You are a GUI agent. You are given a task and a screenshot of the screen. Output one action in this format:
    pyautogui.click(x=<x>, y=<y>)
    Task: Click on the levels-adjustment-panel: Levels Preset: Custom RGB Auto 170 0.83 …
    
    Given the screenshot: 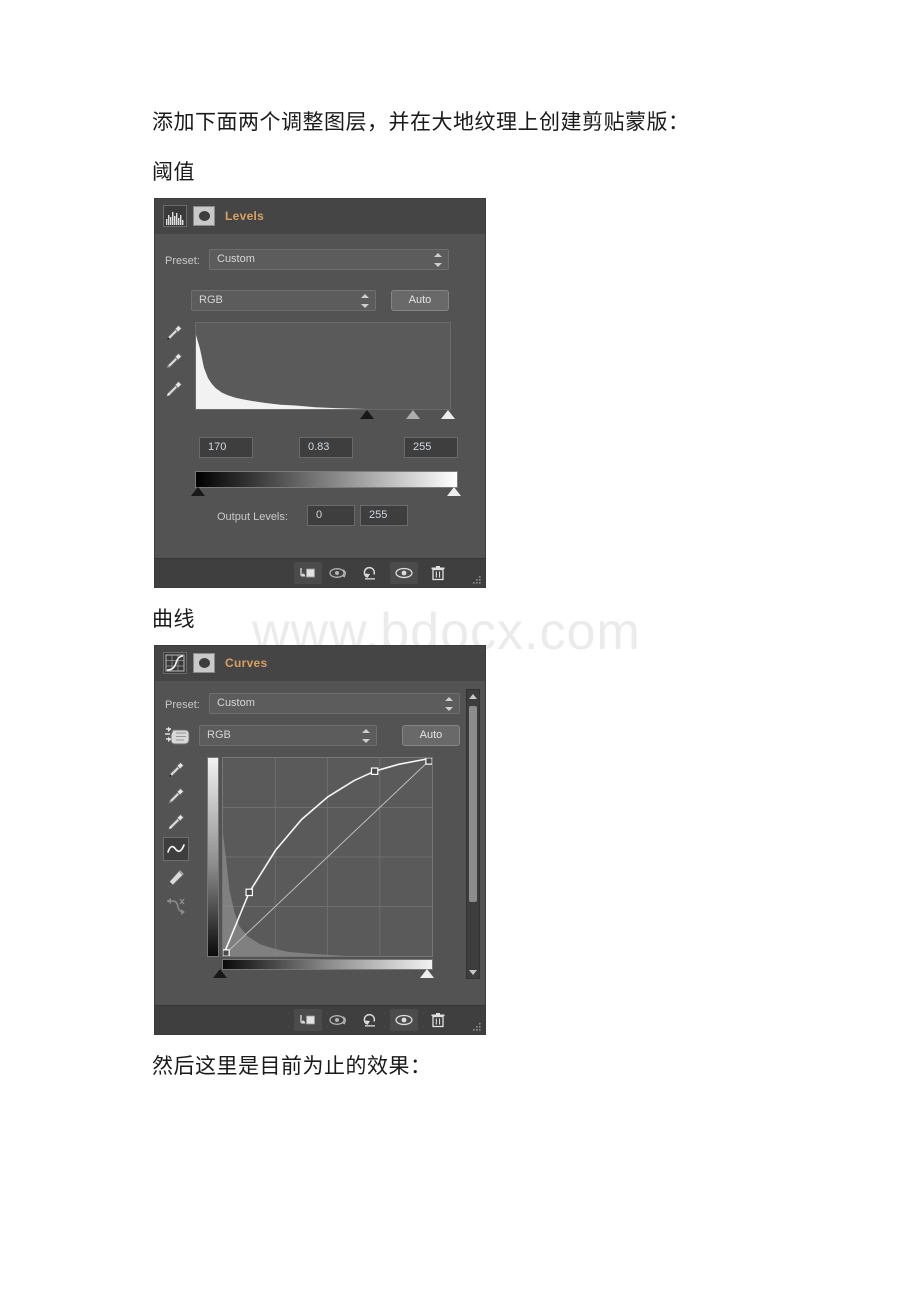 What is the action you would take?
    pyautogui.click(x=320, y=393)
    